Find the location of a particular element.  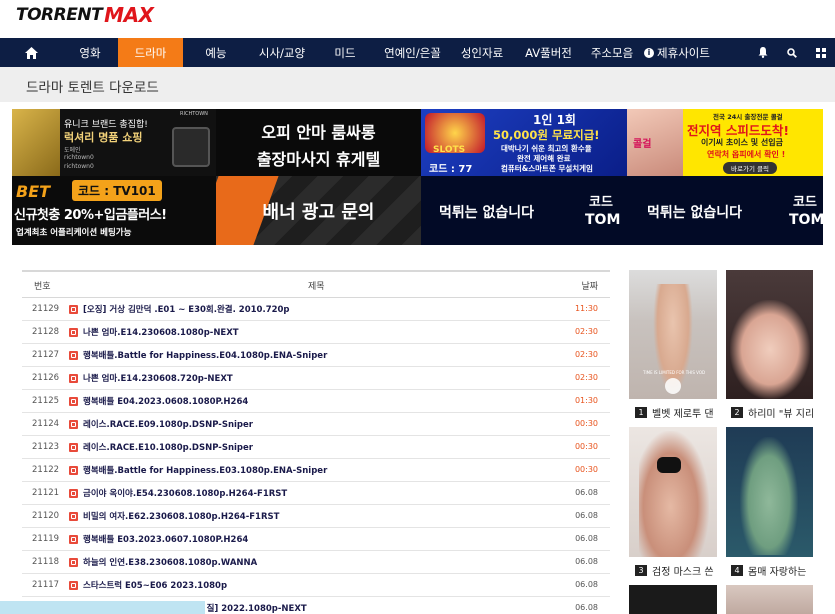

thumb-1-caption-text: 벨벳 제로투 댄 is located at coordinates (683, 414).